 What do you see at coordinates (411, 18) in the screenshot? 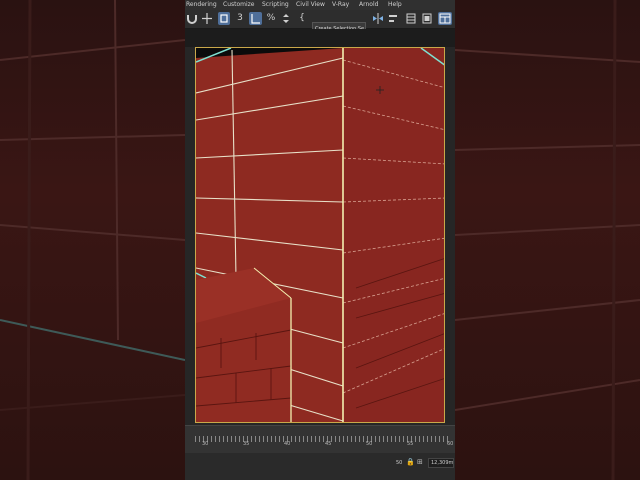
I see `layer-explorer-icon` at bounding box center [411, 18].